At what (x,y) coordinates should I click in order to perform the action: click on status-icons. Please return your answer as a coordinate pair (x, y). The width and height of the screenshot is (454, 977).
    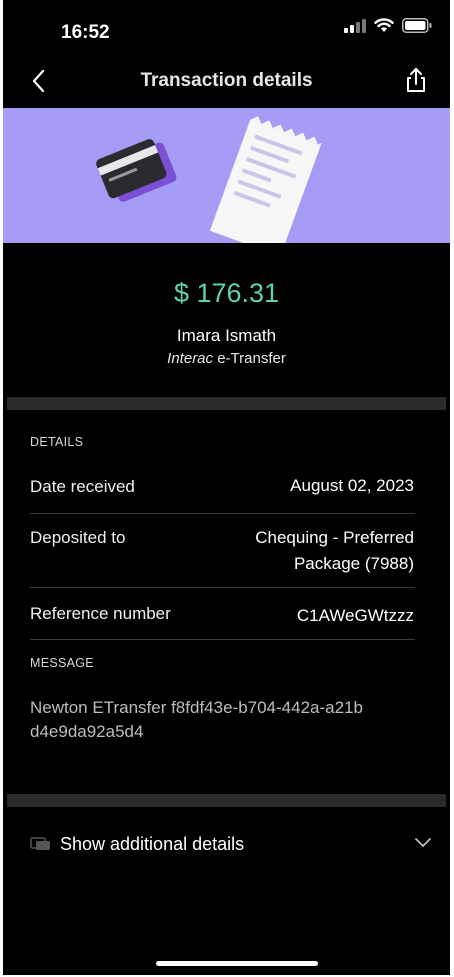
    Looking at the image, I should click on (388, 25).